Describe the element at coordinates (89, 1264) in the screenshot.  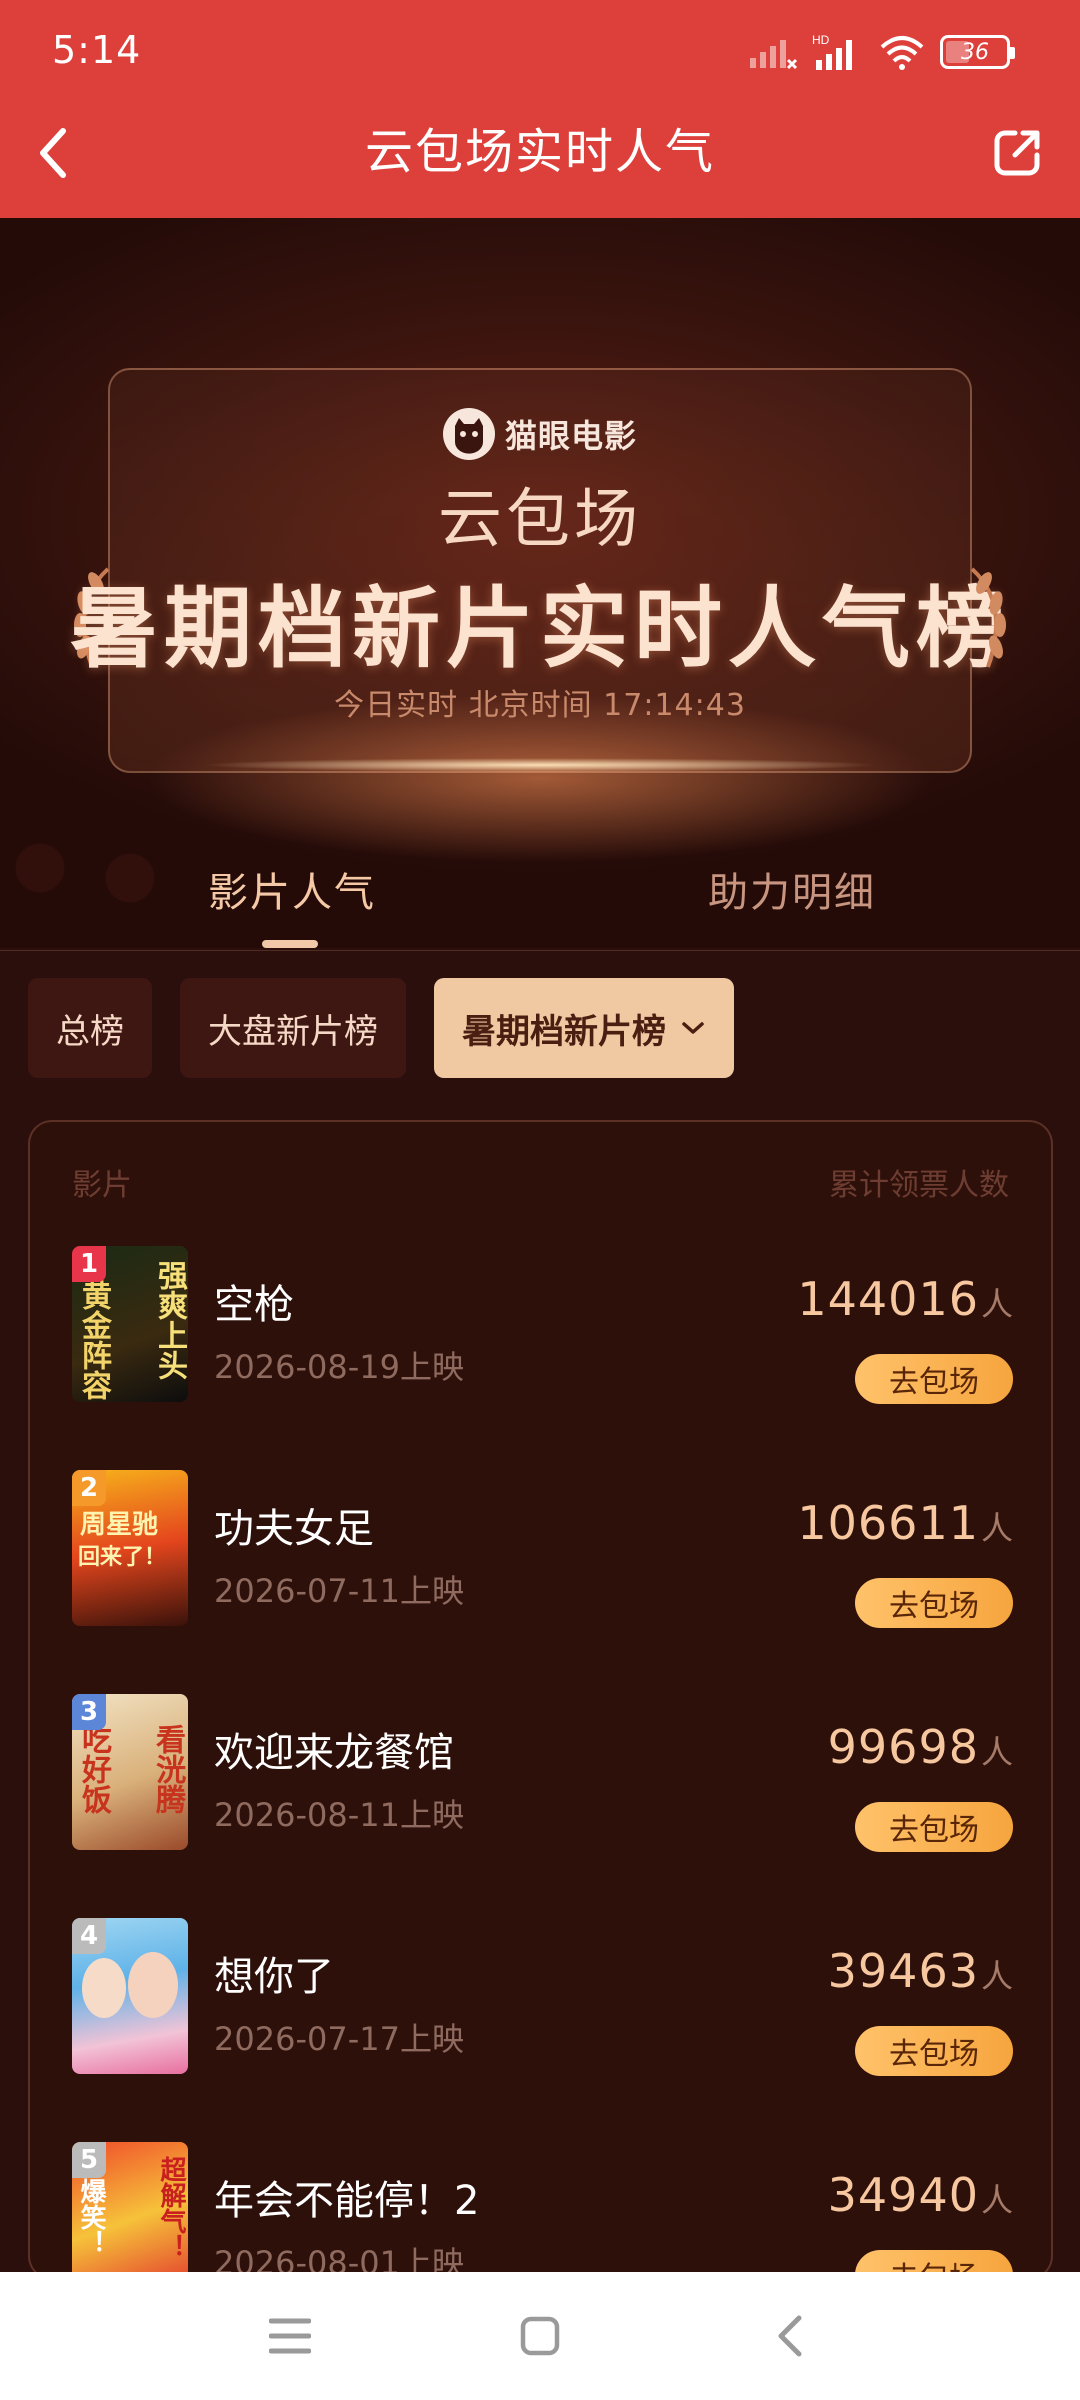
I see `rank-badge: 1` at that location.